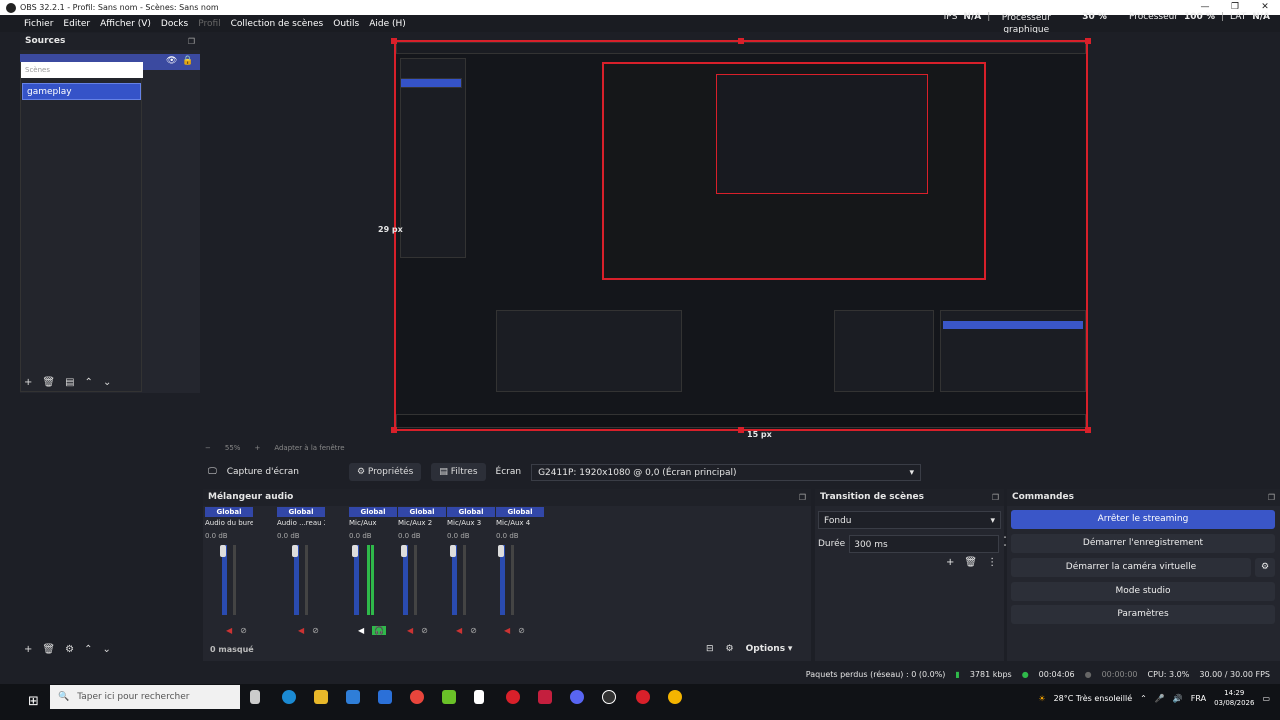 This screenshot has height=720, width=1280. Describe the element at coordinates (89, 382) in the screenshot. I see `move-up-icon: ⌃` at that location.